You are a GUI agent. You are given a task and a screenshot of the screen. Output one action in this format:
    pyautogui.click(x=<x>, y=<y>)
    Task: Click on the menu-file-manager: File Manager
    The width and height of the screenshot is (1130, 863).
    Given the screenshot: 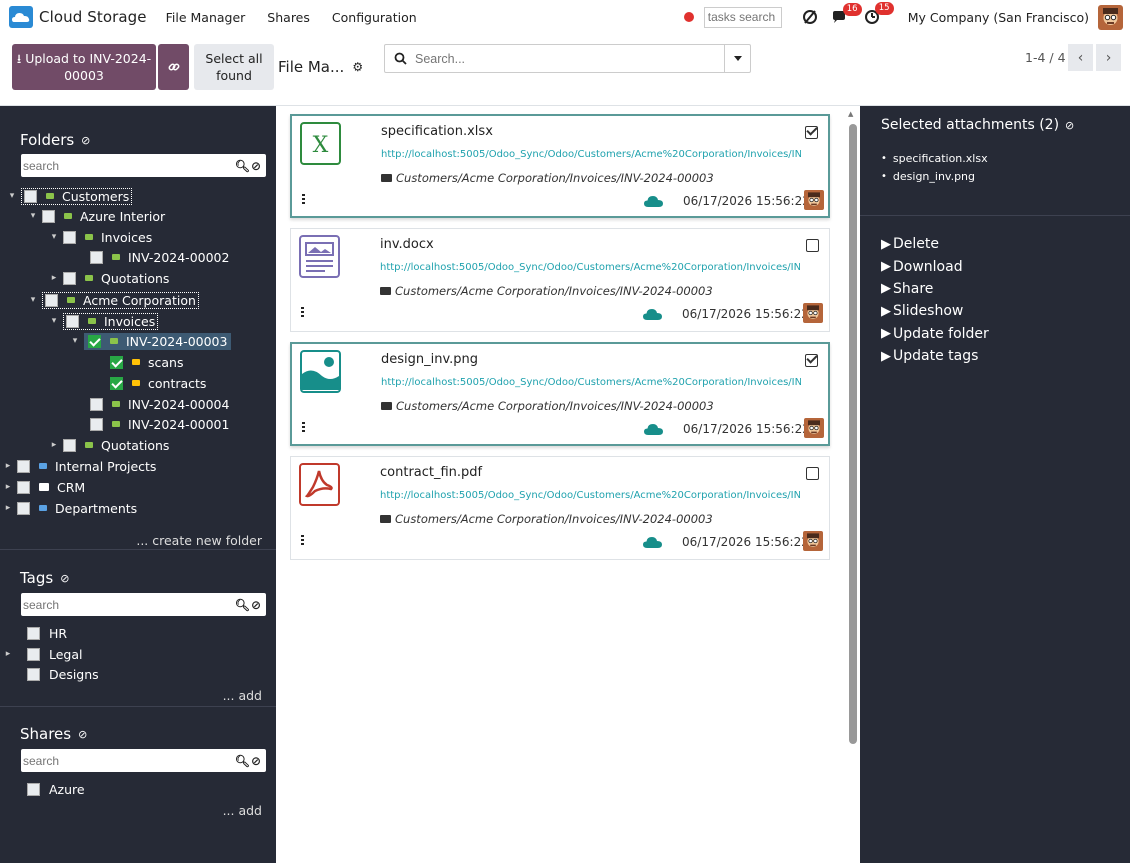 What is the action you would take?
    pyautogui.click(x=206, y=17)
    